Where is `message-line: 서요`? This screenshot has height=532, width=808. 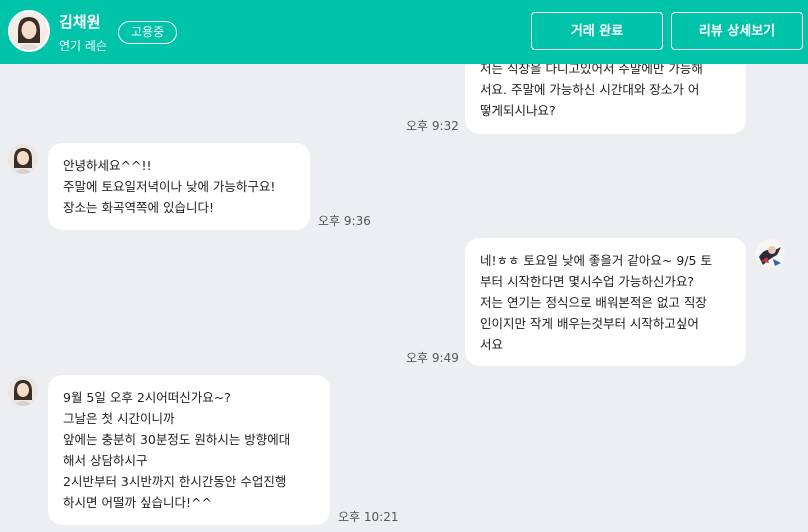
message-line: 서요 is located at coordinates (492, 344).